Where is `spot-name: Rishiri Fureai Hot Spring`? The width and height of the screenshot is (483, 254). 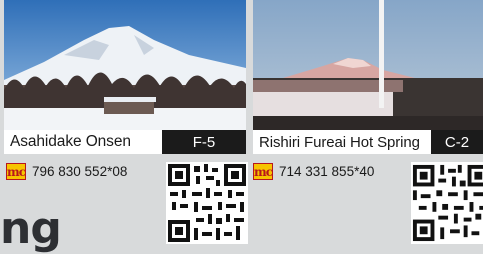
spot-name: Rishiri Fureai Hot Spring is located at coordinates (339, 142).